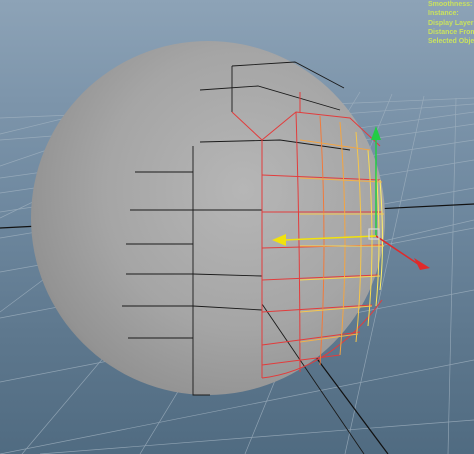  I want to click on hud-row-smoothness: Smoothness:, so click(450, 4).